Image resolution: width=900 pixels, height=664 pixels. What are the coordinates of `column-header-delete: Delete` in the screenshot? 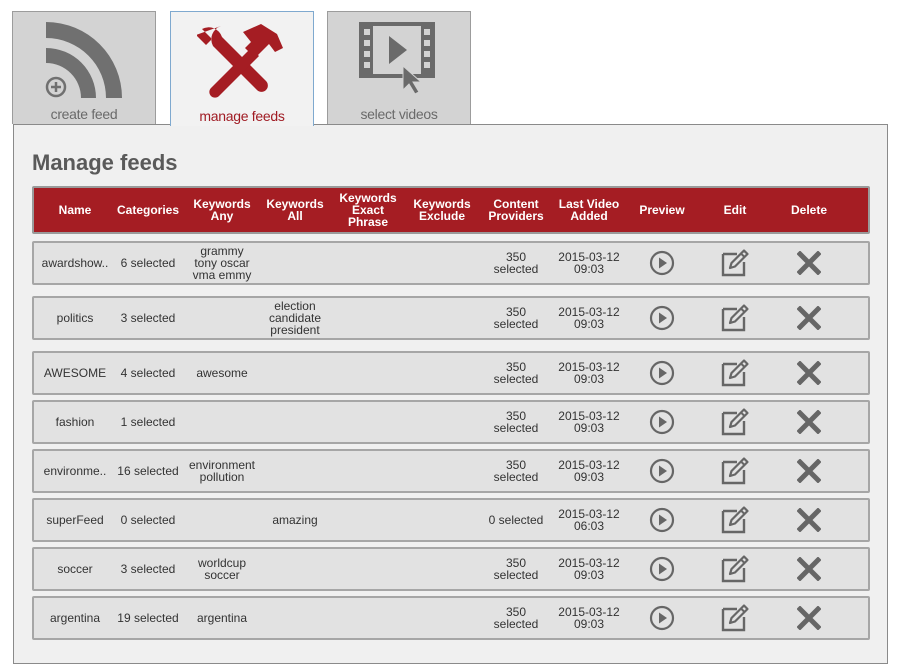 It's located at (809, 210).